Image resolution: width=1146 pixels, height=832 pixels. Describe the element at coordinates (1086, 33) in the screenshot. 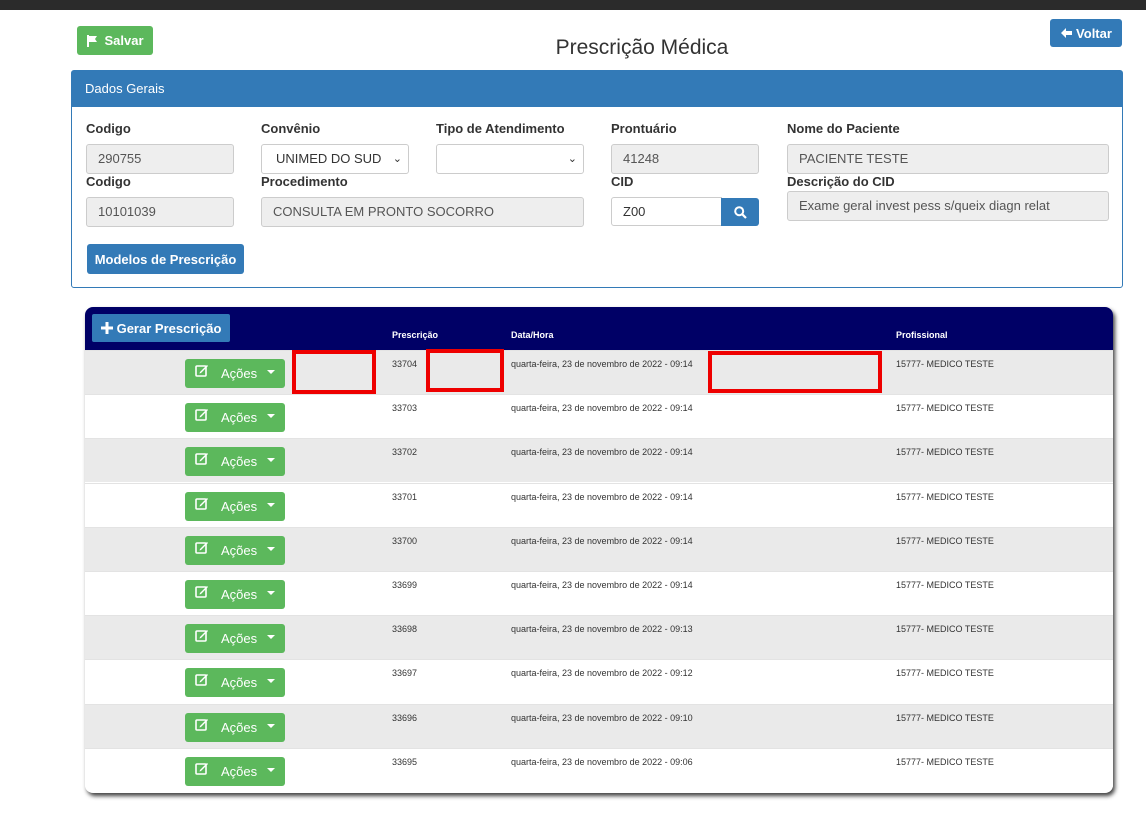

I see `back-button: Voltar` at that location.